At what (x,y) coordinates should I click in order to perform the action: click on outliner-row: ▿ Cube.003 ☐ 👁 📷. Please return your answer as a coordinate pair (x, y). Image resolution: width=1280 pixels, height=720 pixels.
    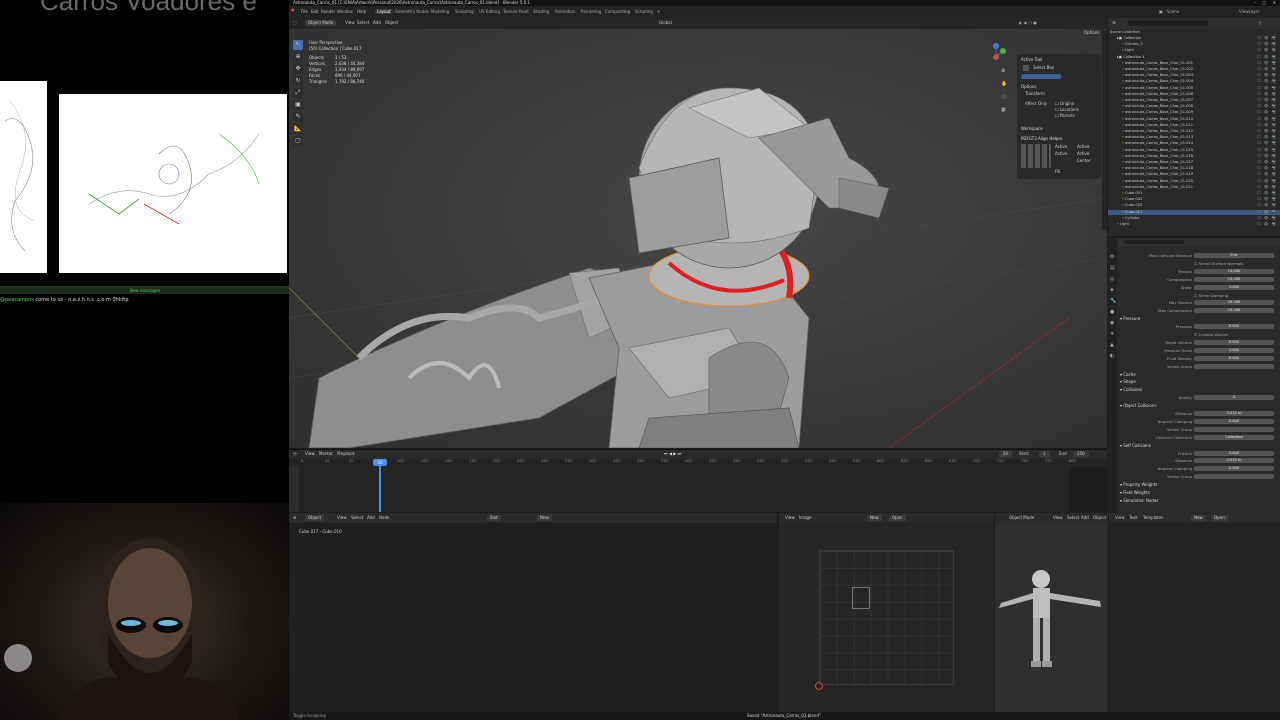
    Looking at the image, I should click on (1194, 205).